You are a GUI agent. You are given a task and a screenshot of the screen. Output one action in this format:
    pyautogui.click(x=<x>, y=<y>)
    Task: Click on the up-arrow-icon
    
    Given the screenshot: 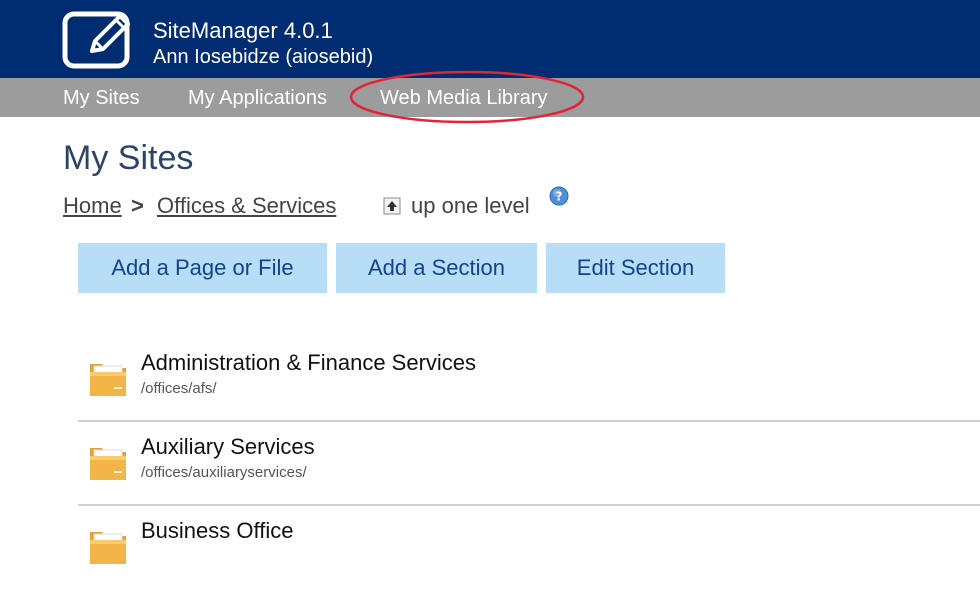 What is the action you would take?
    pyautogui.click(x=392, y=206)
    